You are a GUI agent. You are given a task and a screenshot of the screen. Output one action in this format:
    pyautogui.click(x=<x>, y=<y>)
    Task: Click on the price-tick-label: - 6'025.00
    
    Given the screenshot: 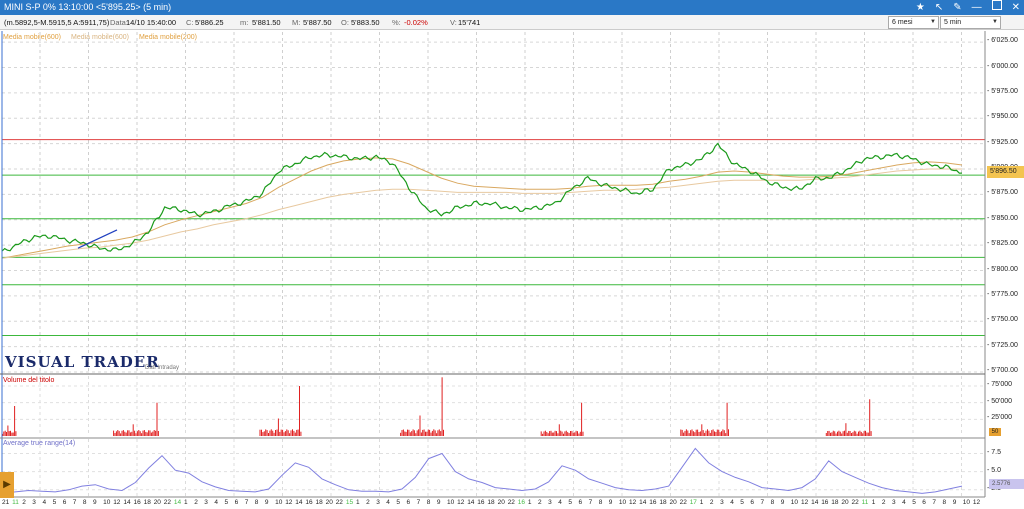 What is the action you would take?
    pyautogui.click(x=1002, y=41)
    